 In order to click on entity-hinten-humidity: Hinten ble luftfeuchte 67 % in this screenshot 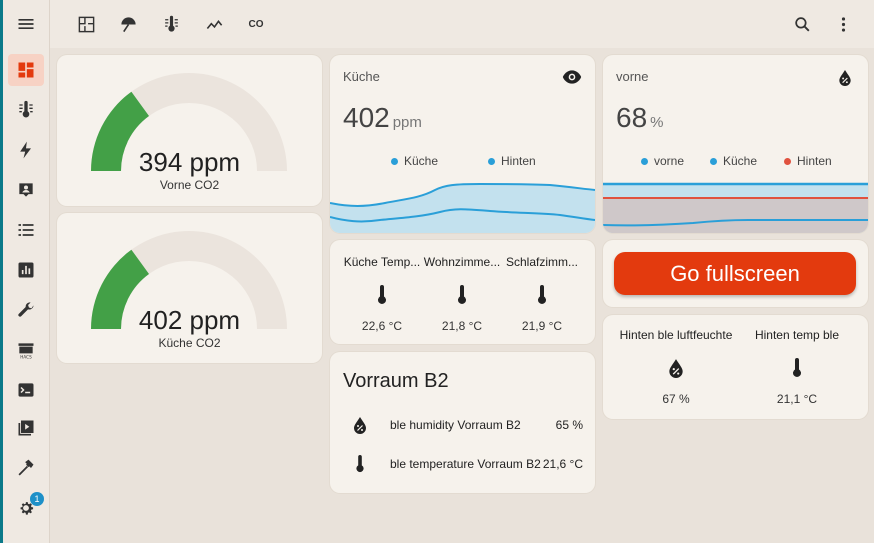, I will do `click(676, 367)`.